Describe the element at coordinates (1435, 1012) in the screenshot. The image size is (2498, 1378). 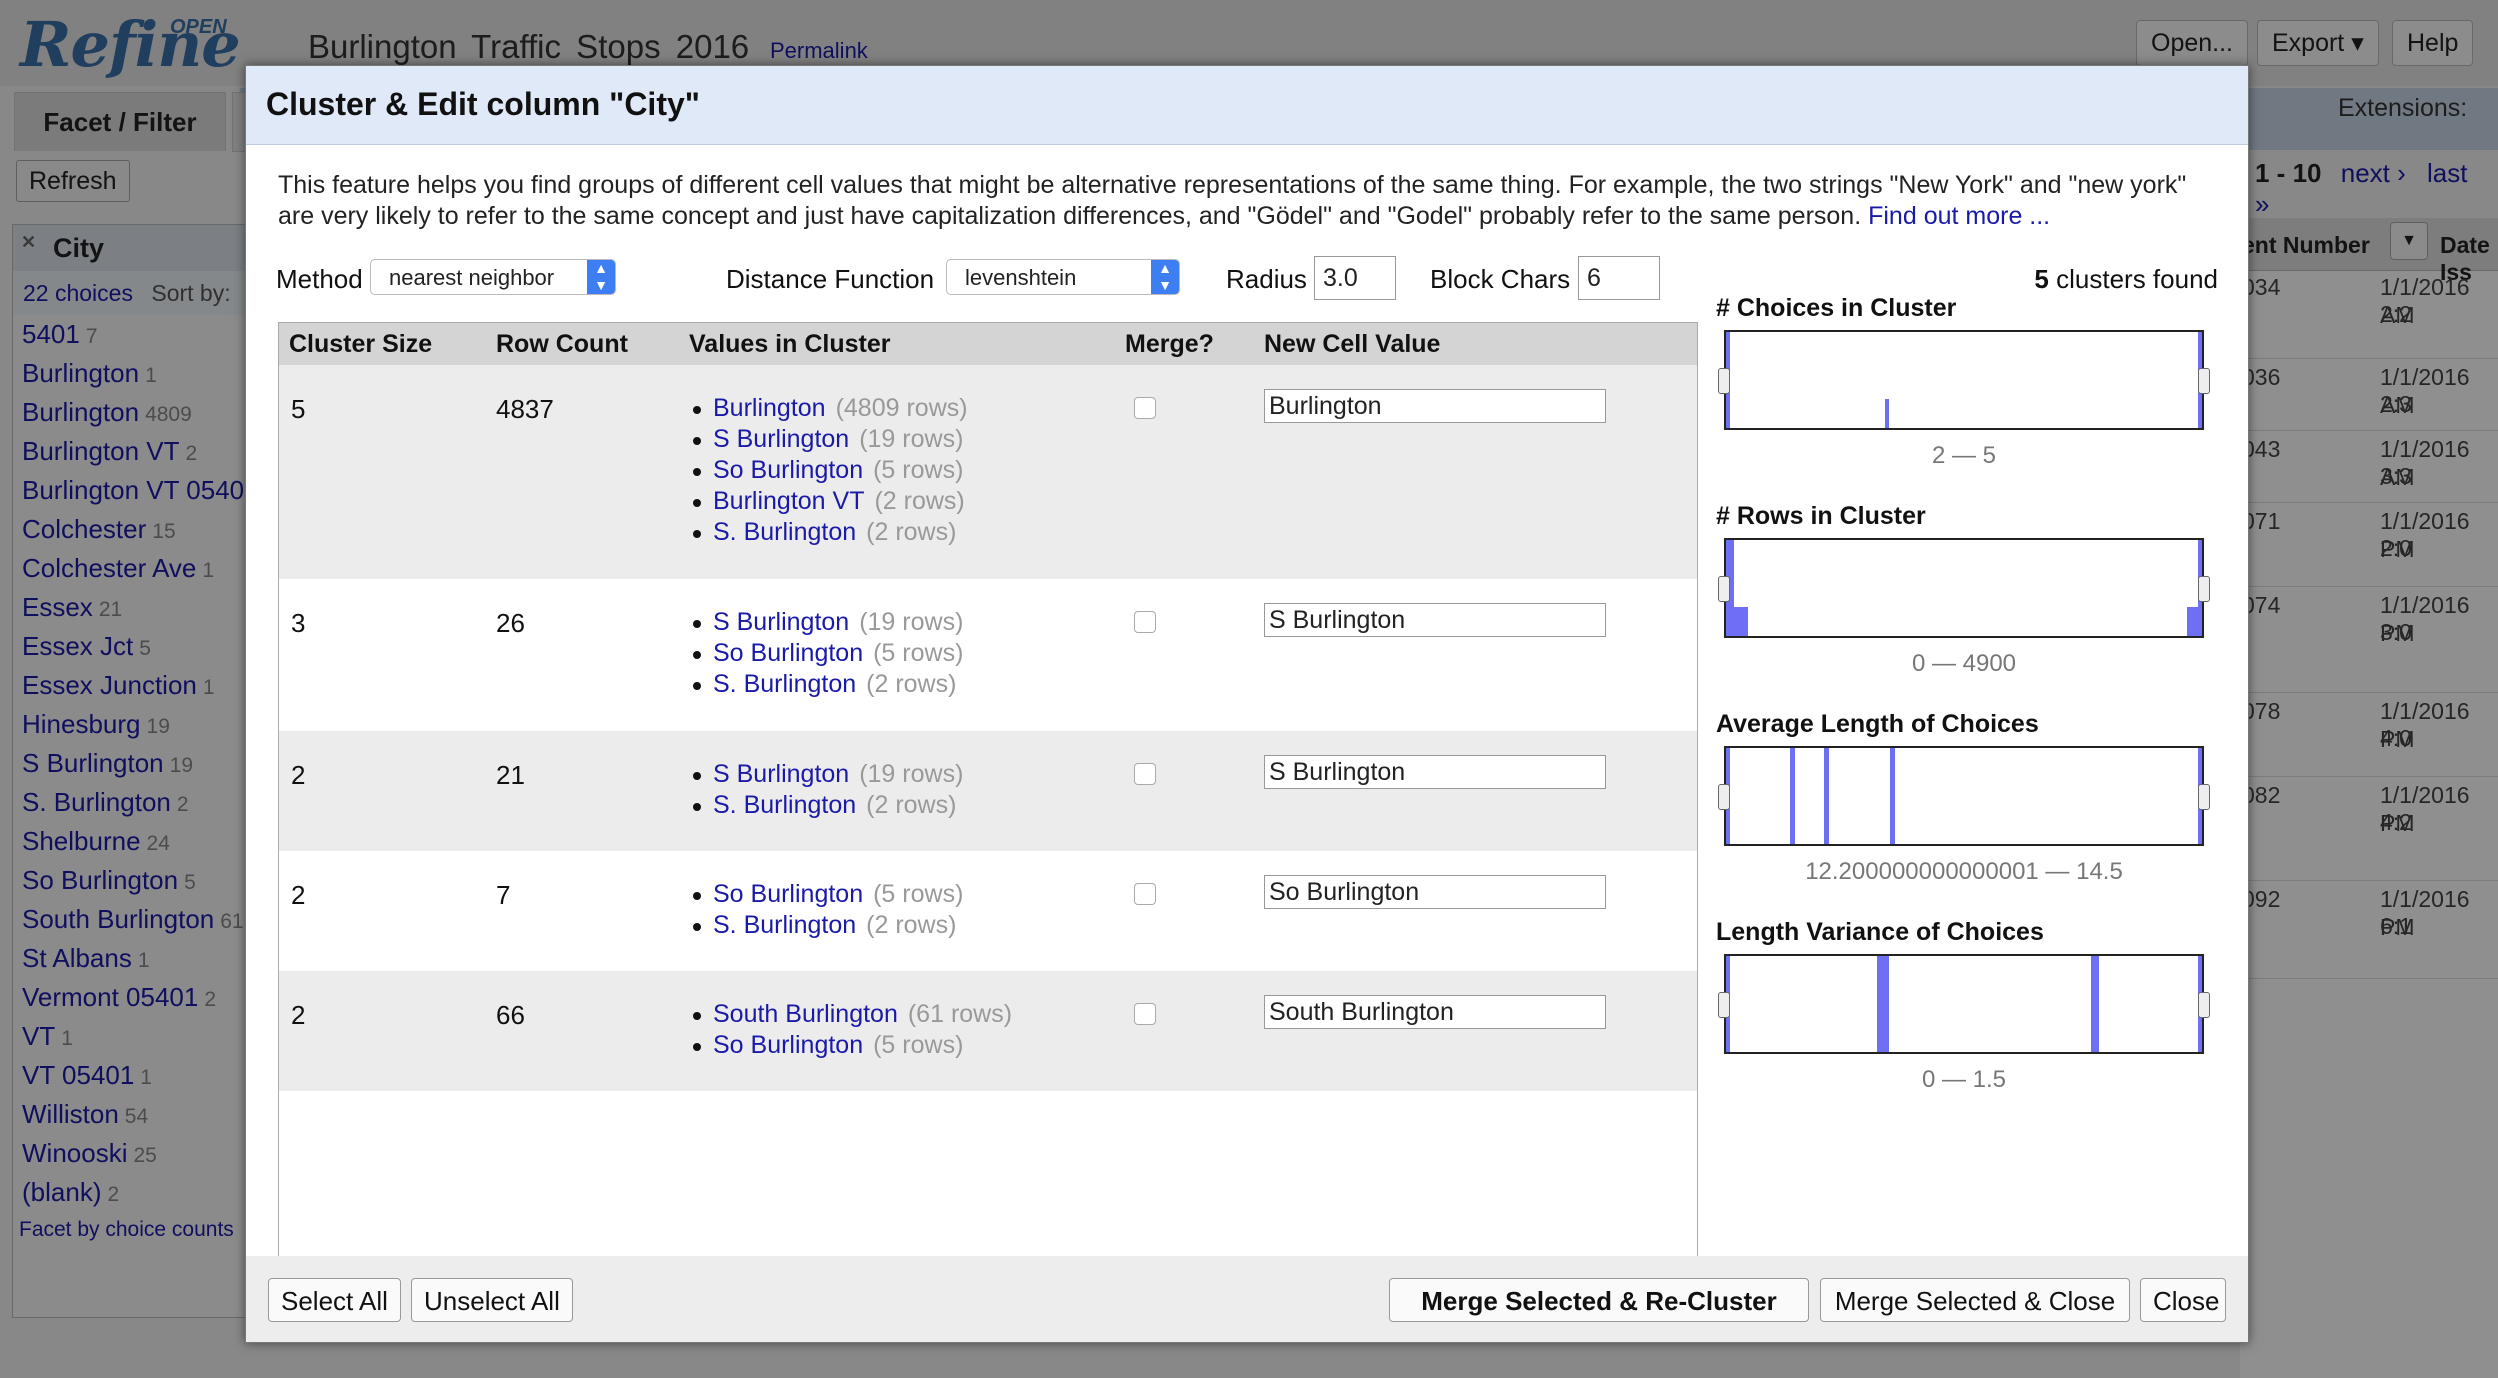
I see `new-cell-value-input: South Burlington` at that location.